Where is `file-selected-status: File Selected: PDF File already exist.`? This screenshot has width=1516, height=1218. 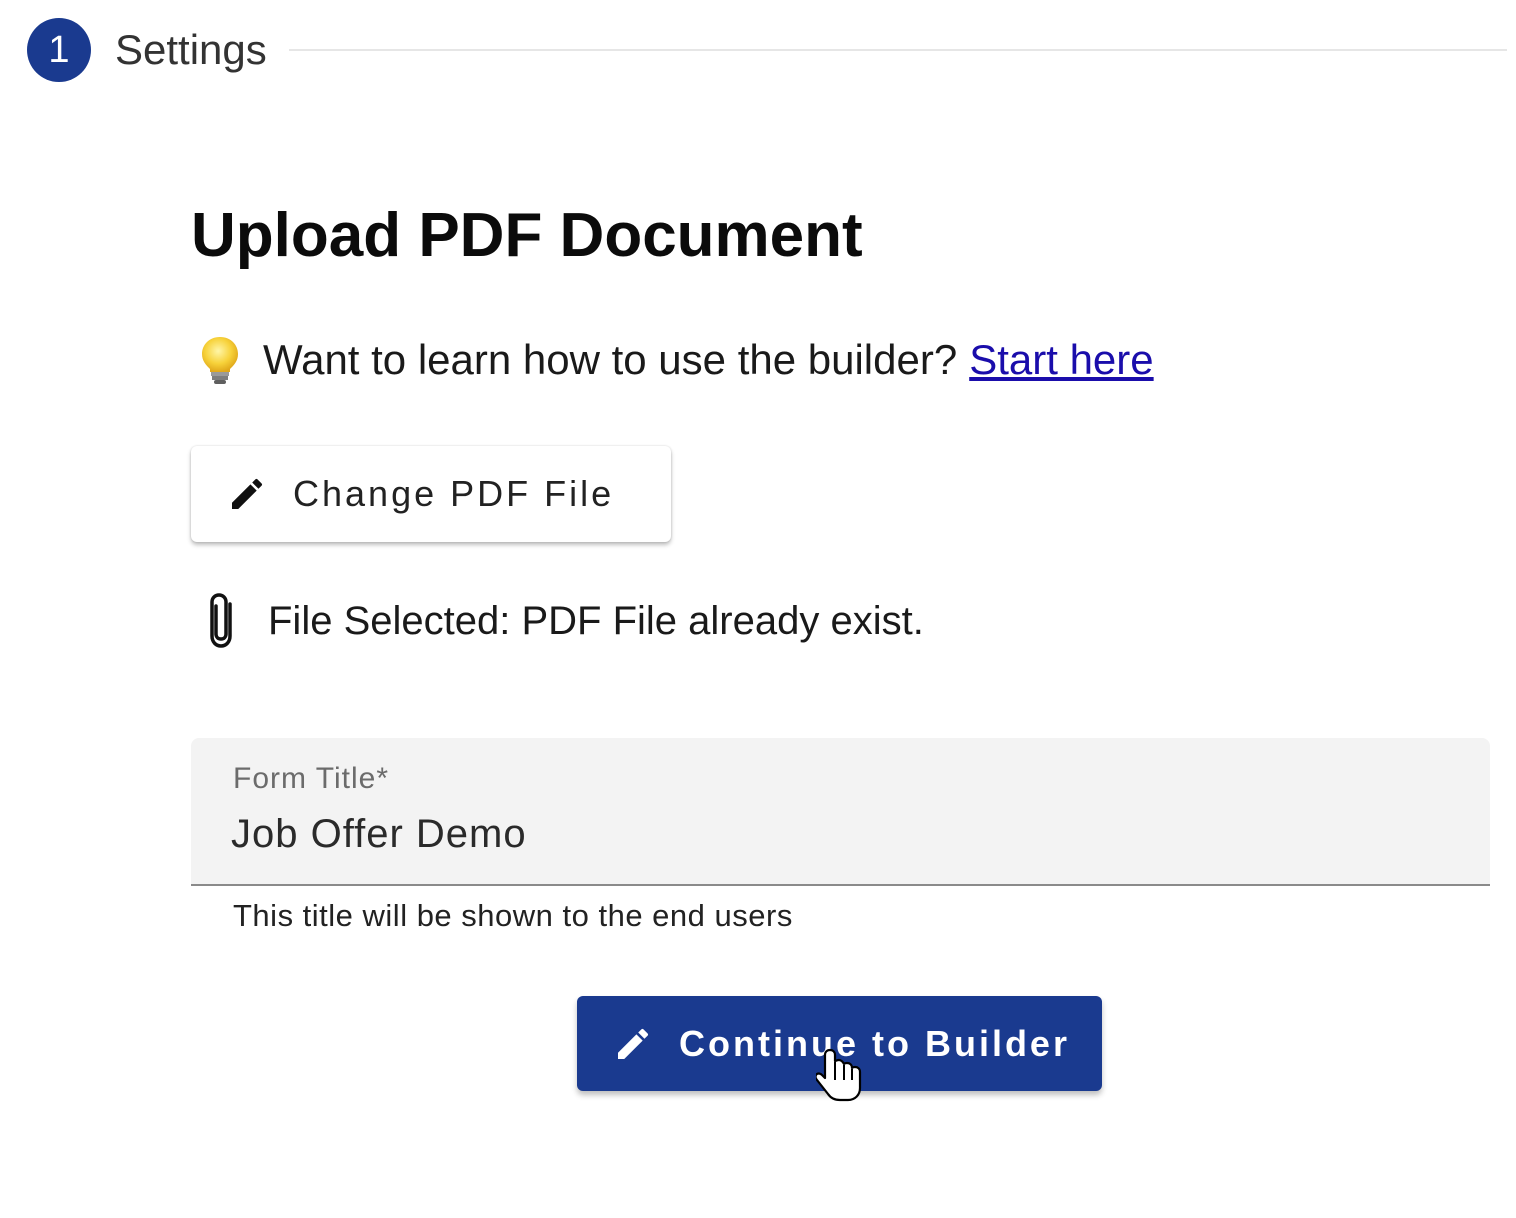
file-selected-status: File Selected: PDF File already exist. is located at coordinates (562, 621).